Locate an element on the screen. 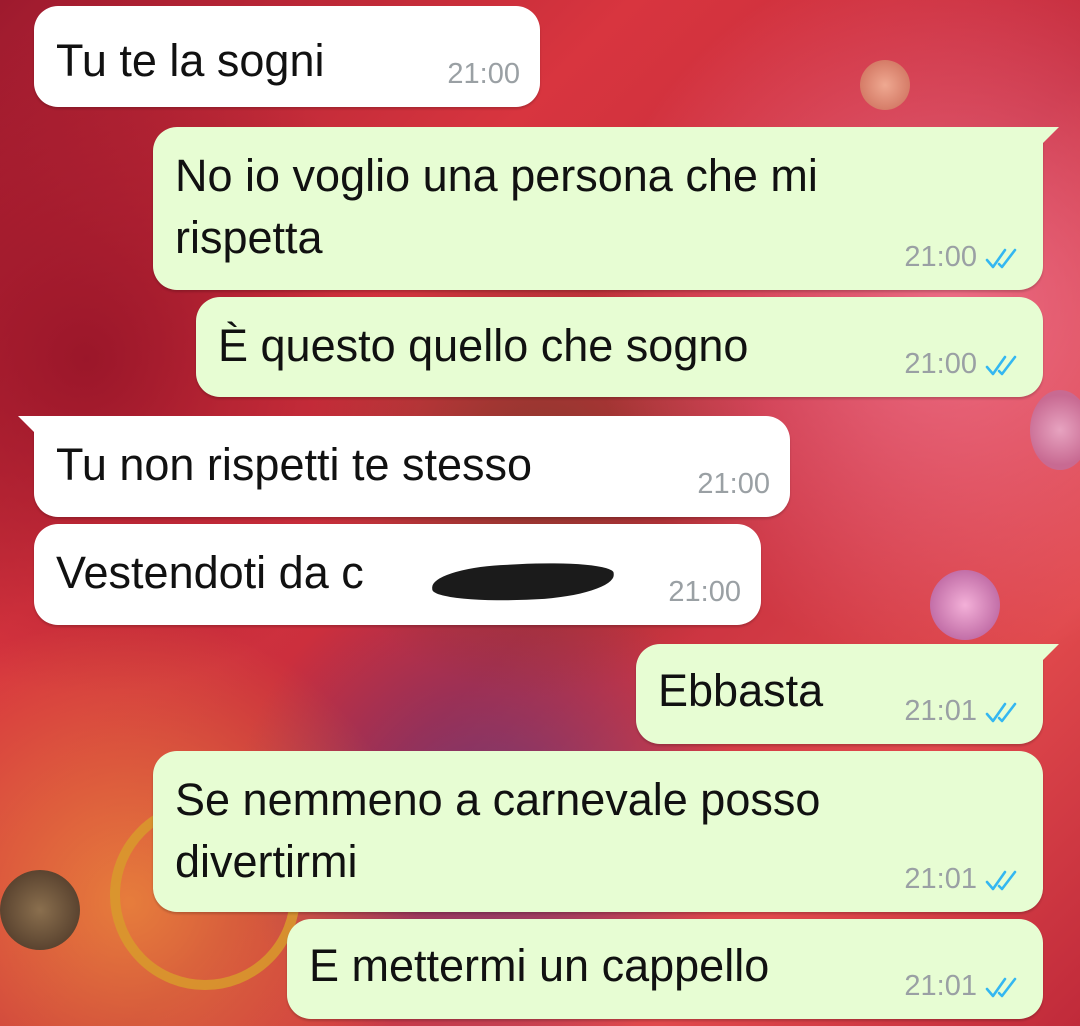  message-text: E mettermi un cappello is located at coordinates (539, 965).